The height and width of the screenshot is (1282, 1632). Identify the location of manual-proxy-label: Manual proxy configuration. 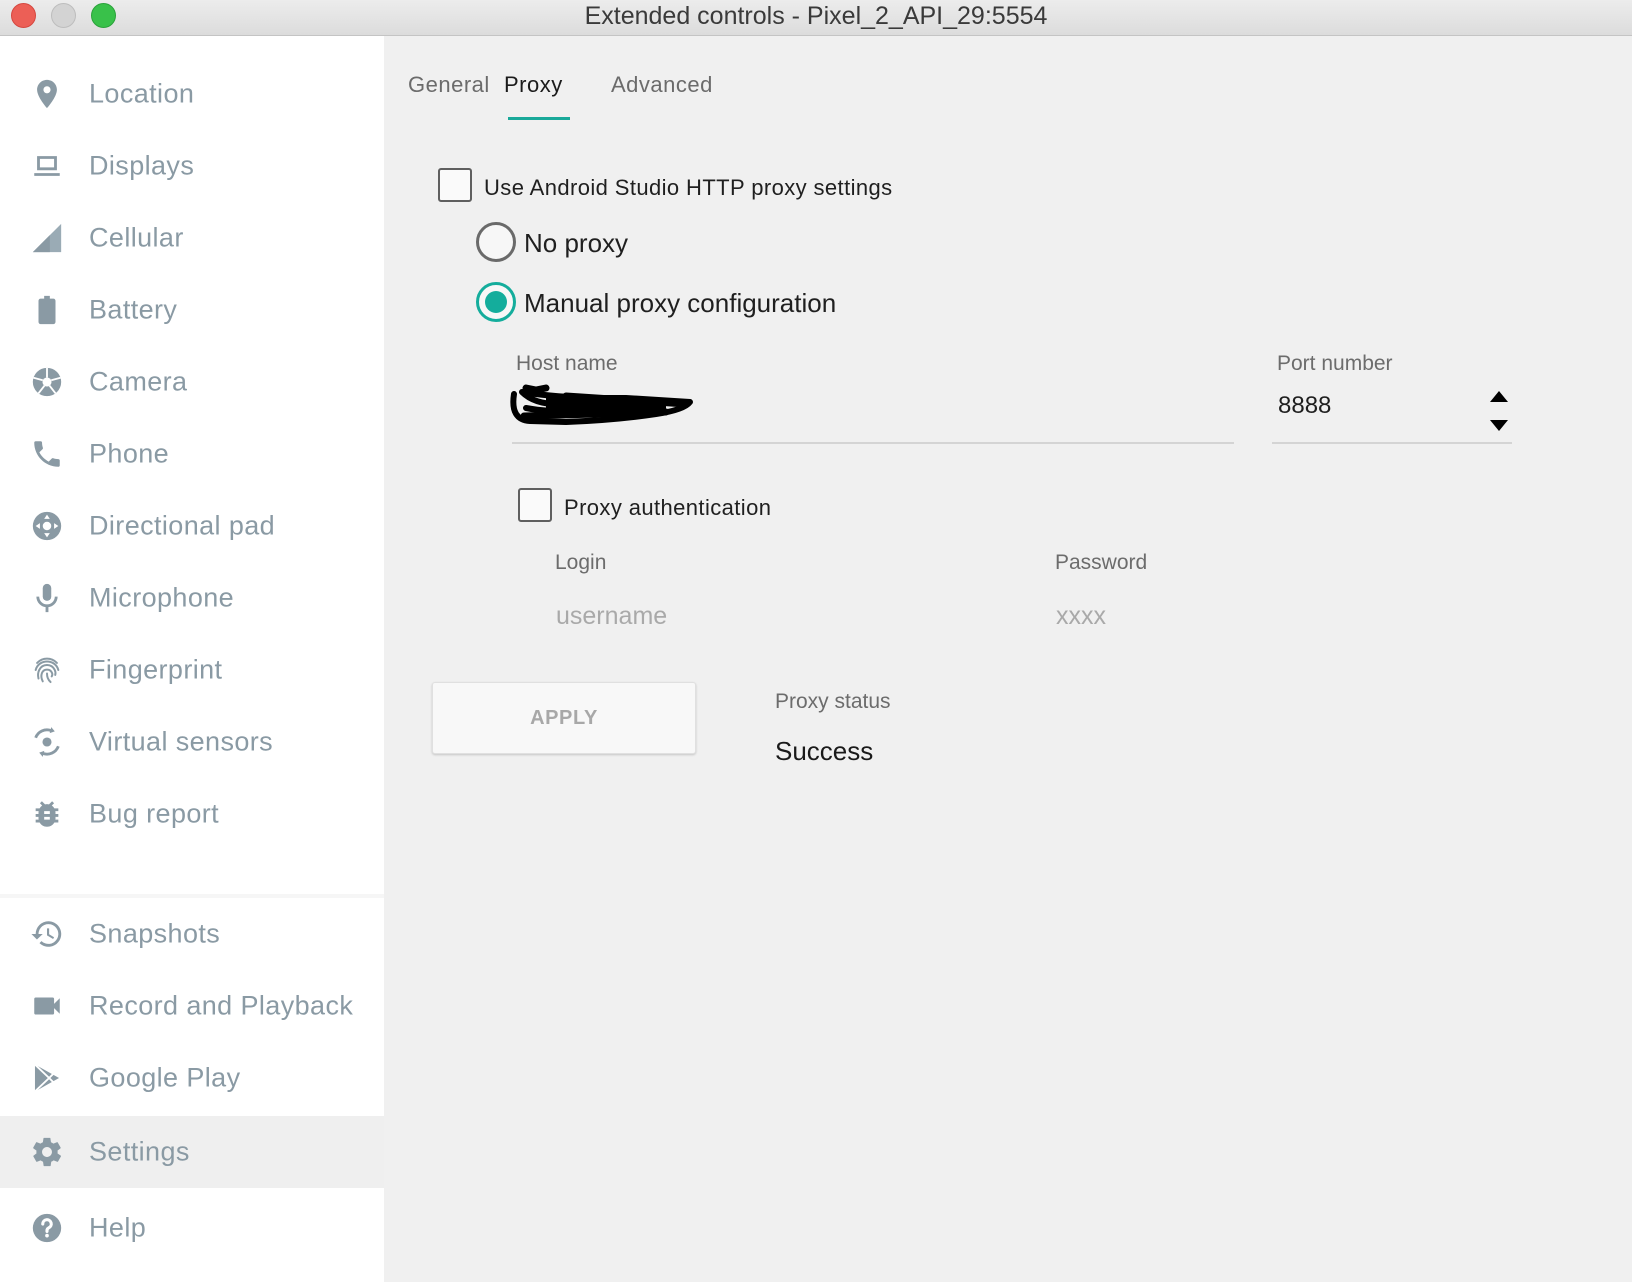
(680, 303).